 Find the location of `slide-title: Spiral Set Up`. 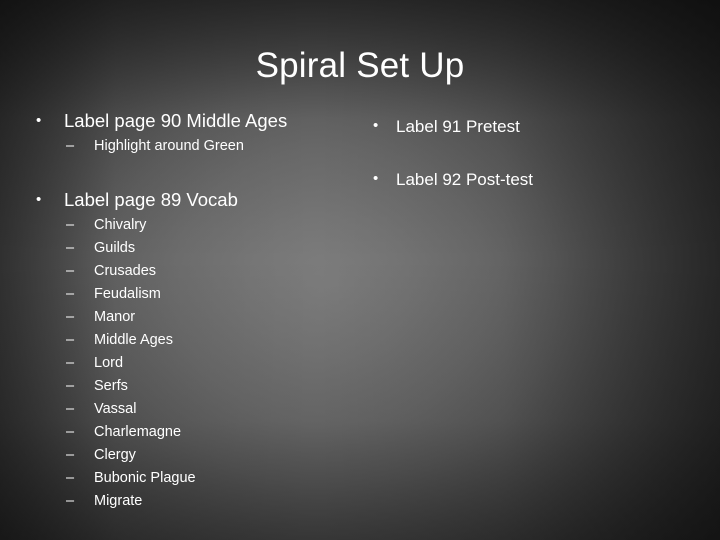

slide-title: Spiral Set Up is located at coordinates (360, 65).